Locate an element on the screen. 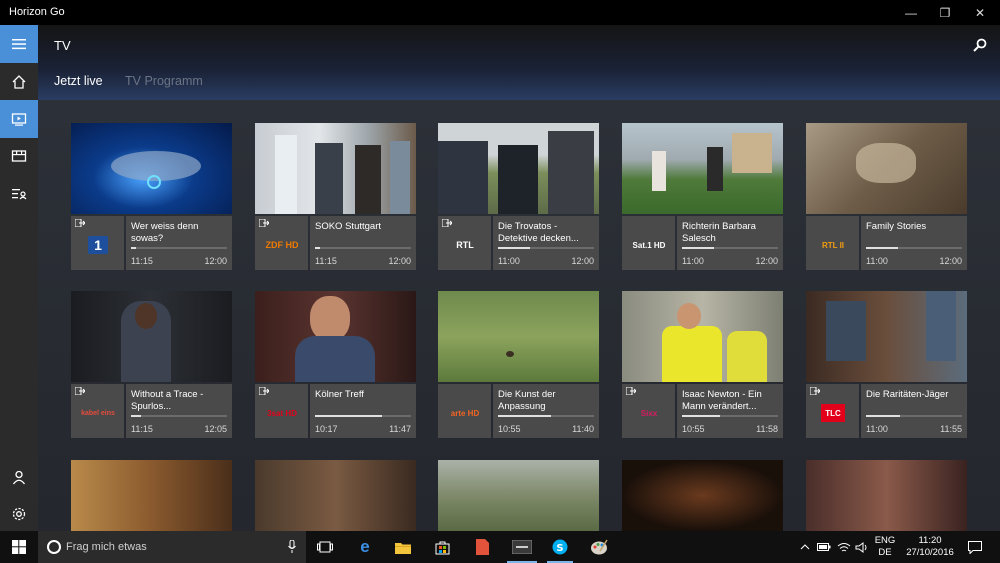  channel-logo-box: 1 is located at coordinates (97, 243).